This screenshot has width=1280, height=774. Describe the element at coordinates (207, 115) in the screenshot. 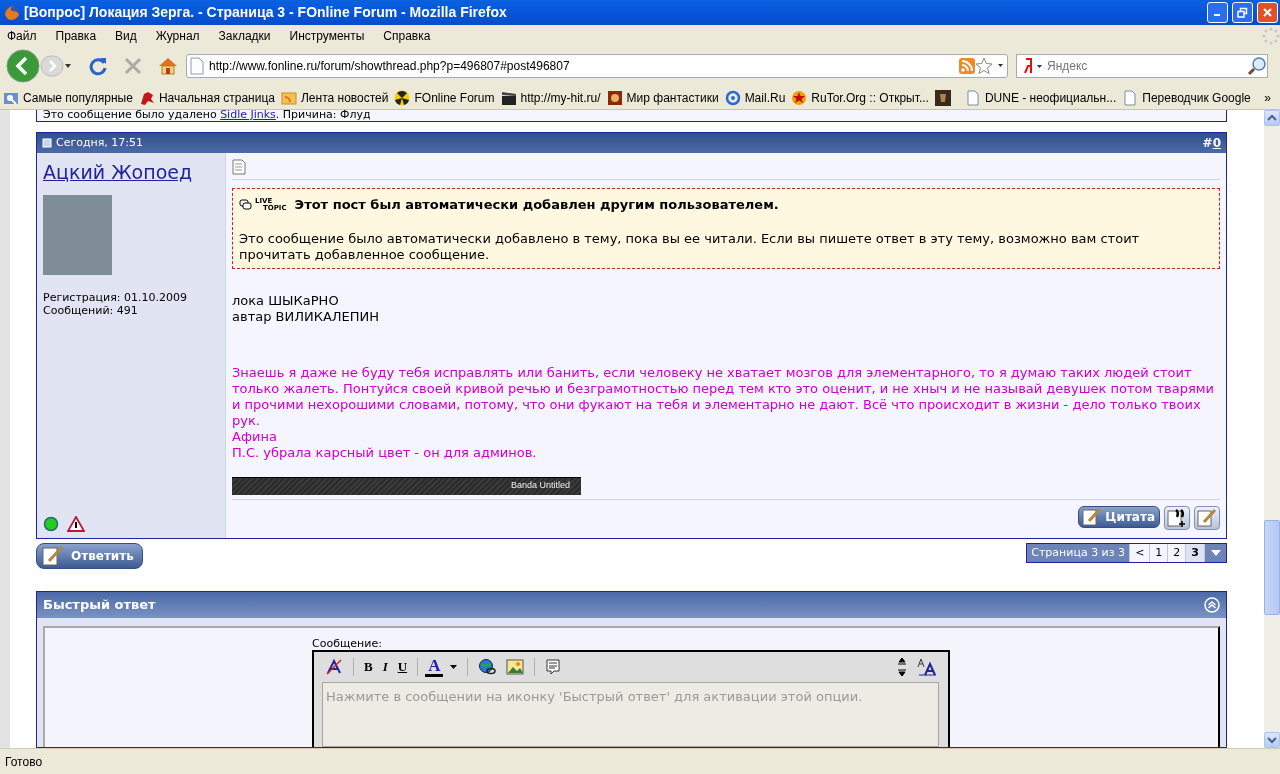

I see `deleted-notice-text: Это сообщение было удалено Sidle Jinks. Причина: Флуд` at that location.